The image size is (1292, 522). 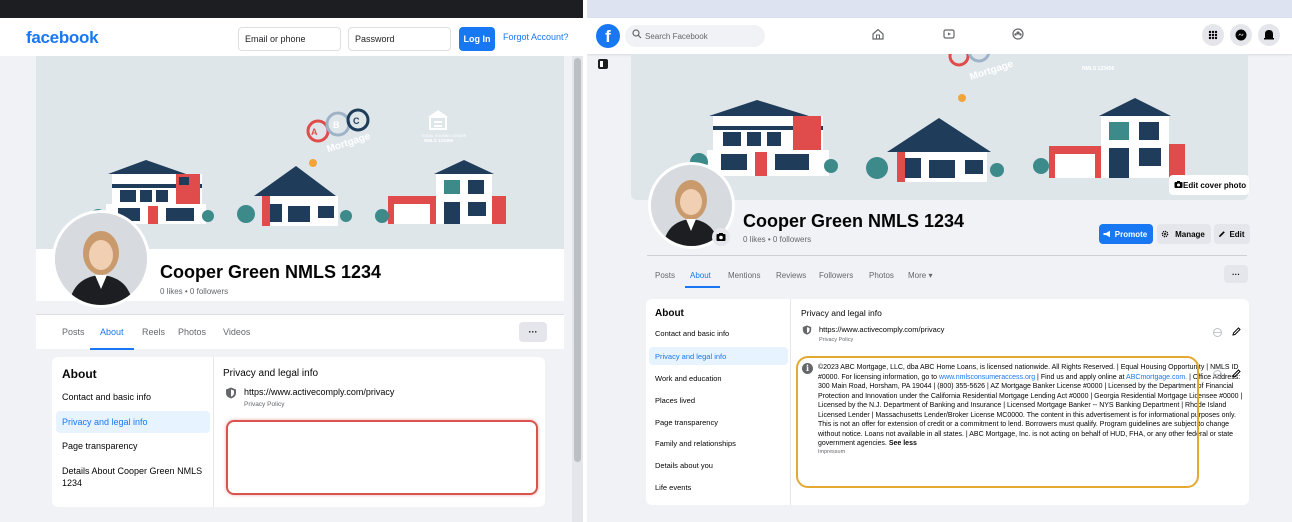 I want to click on about-item-life-events: Life events, so click(x=718, y=487).